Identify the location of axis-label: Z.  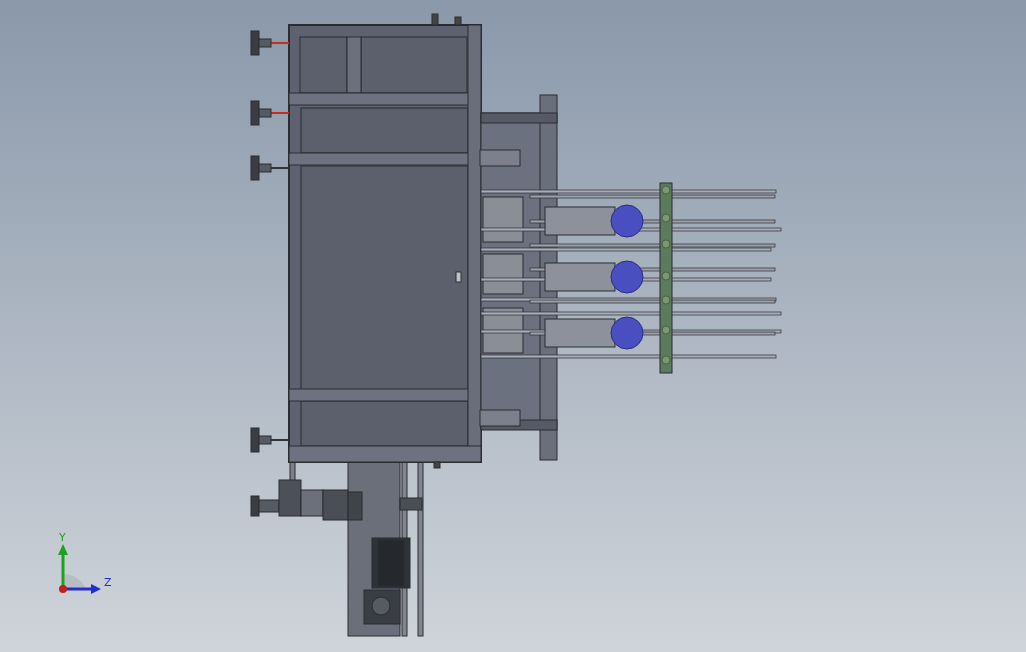
(108, 582).